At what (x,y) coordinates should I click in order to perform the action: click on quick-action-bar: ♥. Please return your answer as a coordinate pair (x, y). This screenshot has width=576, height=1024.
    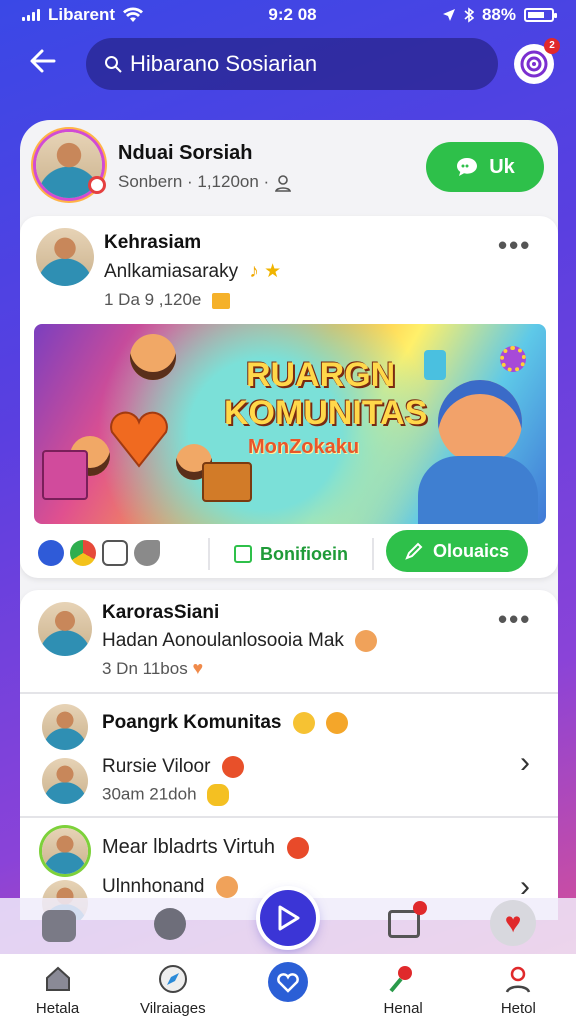
    Looking at the image, I should click on (288, 922).